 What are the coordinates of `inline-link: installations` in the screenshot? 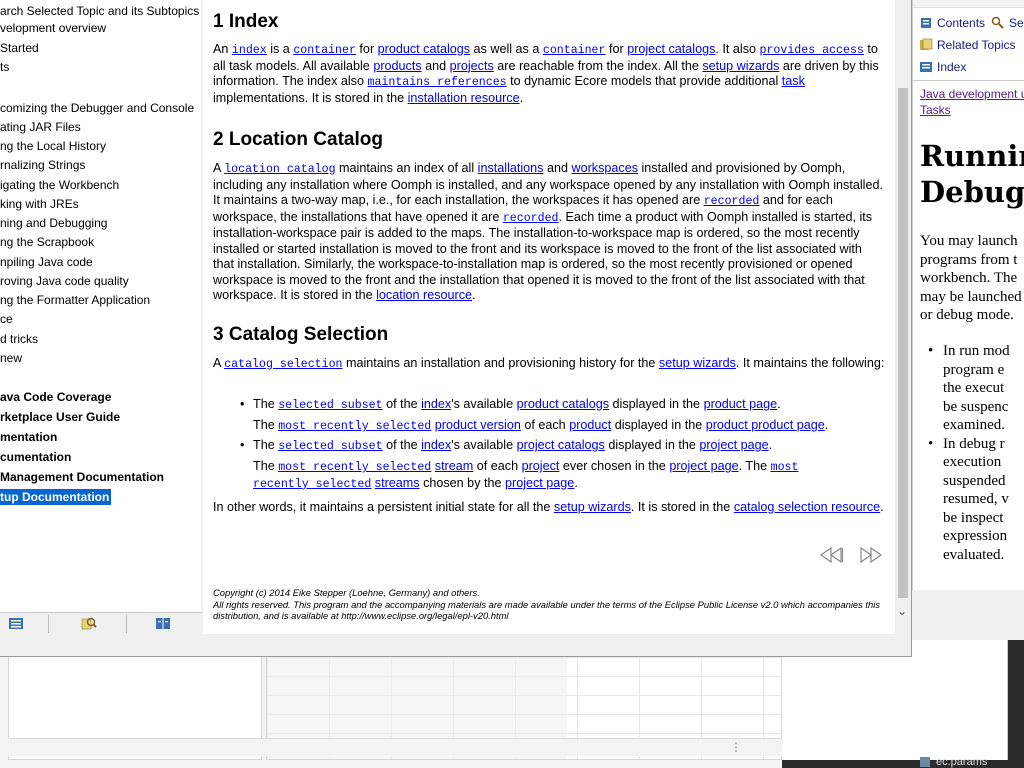 It's located at (511, 168).